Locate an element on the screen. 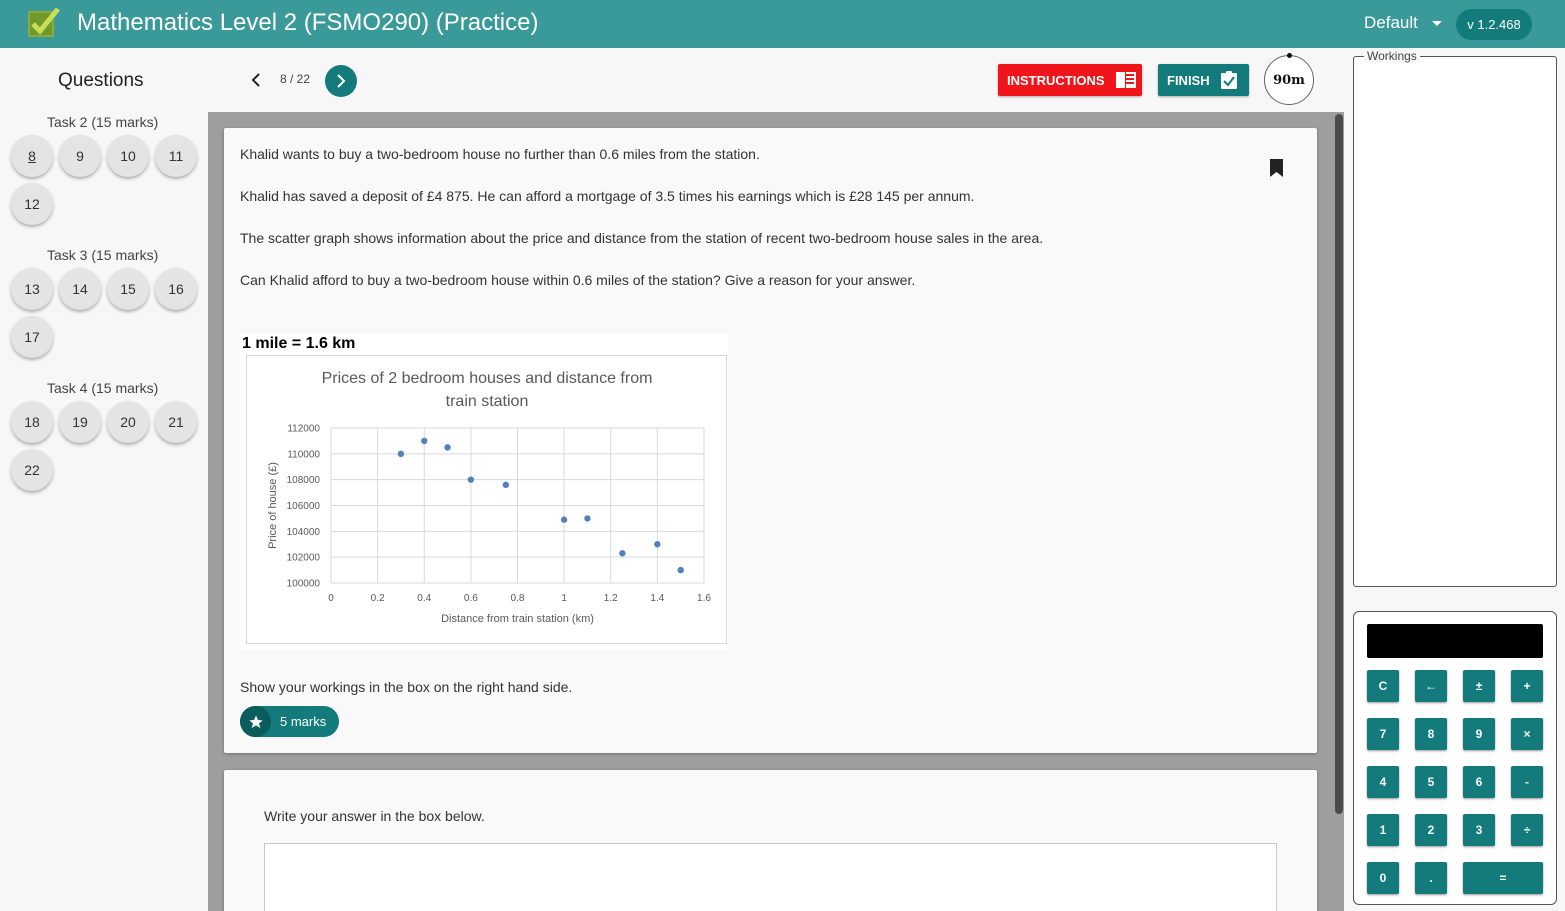 The height and width of the screenshot is (911, 1565). question-counter: 8 / 22 is located at coordinates (295, 79).